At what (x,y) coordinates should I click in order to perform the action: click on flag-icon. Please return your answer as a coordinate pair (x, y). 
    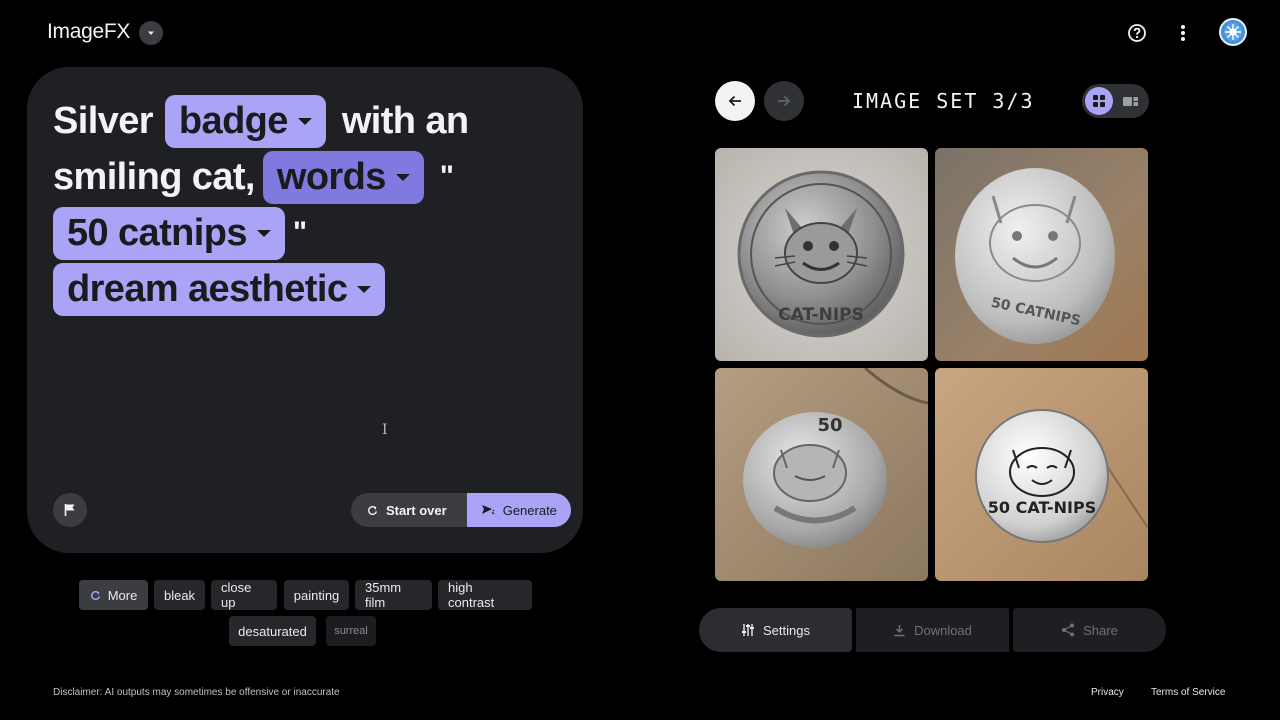
    Looking at the image, I should click on (69, 510).